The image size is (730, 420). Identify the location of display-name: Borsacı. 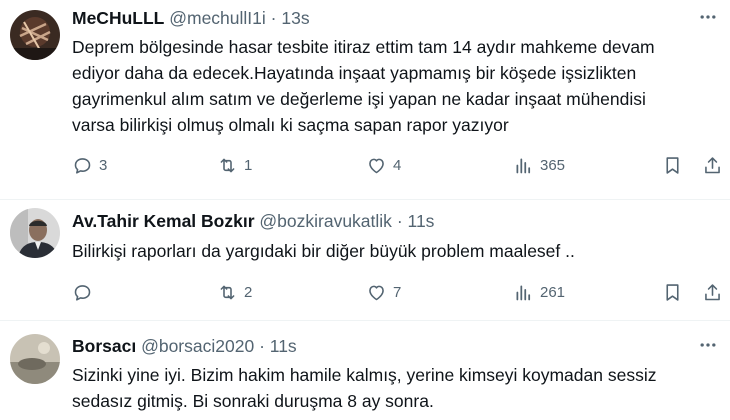
(104, 346).